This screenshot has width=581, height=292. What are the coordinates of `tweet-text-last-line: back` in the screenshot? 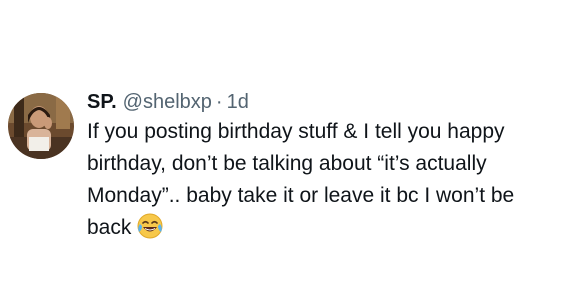 It's located at (331, 228).